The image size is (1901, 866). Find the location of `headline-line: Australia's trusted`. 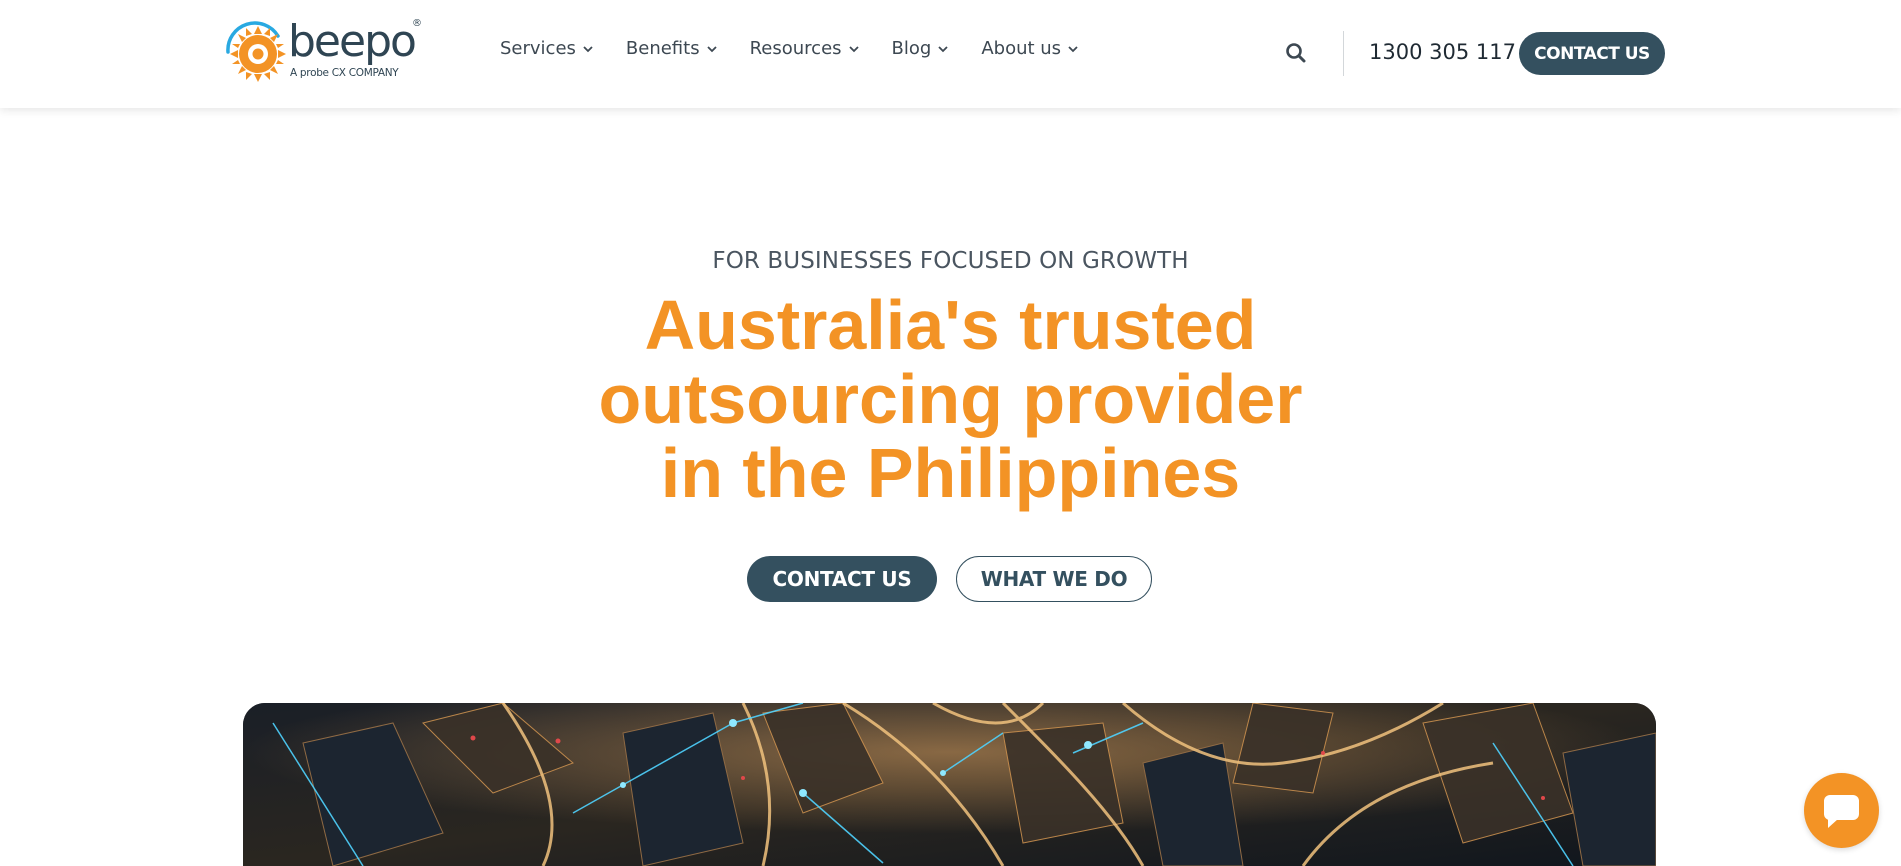

headline-line: Australia's trusted is located at coordinates (950, 325).